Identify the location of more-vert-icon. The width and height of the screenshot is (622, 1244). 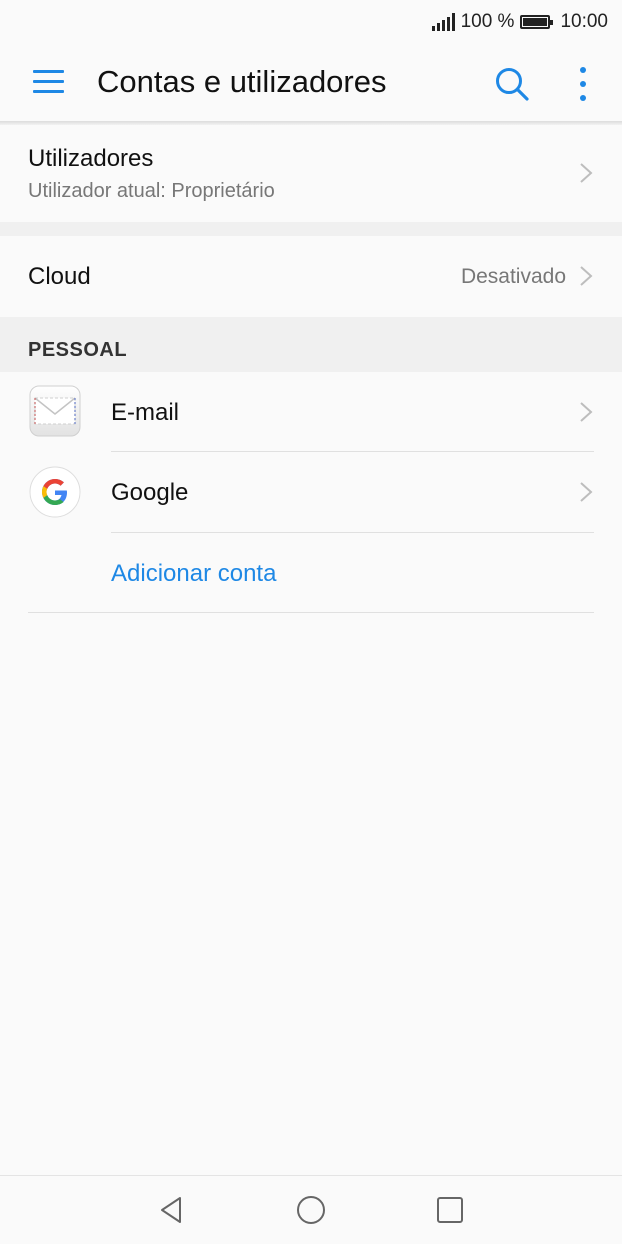
(583, 84).